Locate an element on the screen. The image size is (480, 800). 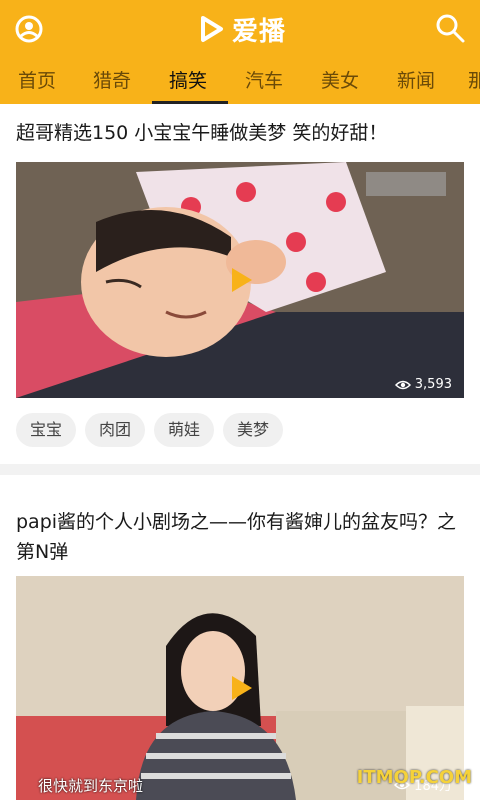
tag-chip: 宝宝 is located at coordinates (46, 430).